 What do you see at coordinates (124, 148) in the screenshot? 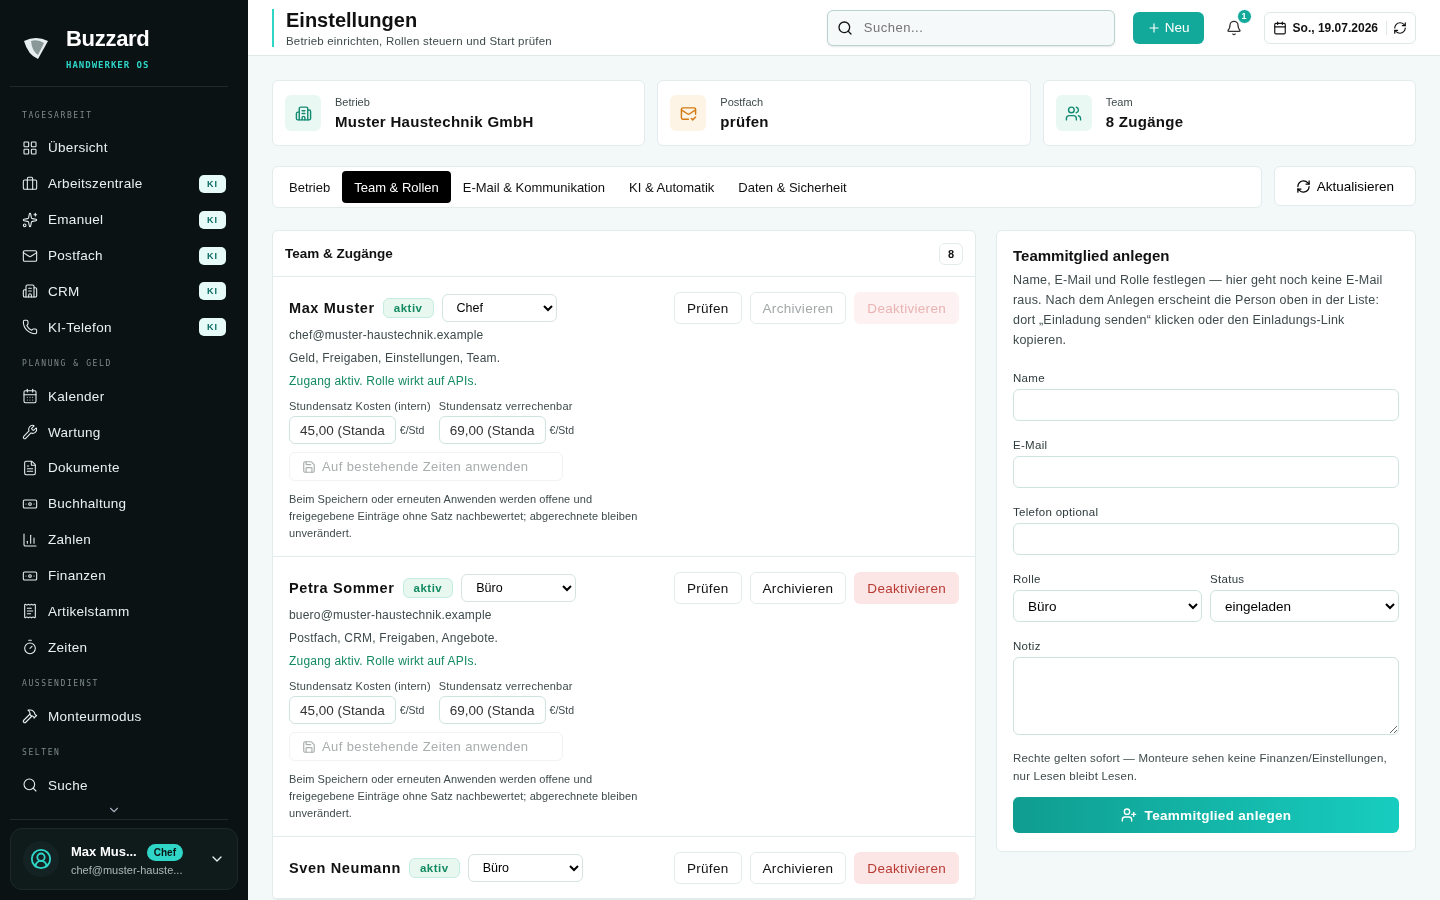
I see `sidebar-item: Übersicht` at bounding box center [124, 148].